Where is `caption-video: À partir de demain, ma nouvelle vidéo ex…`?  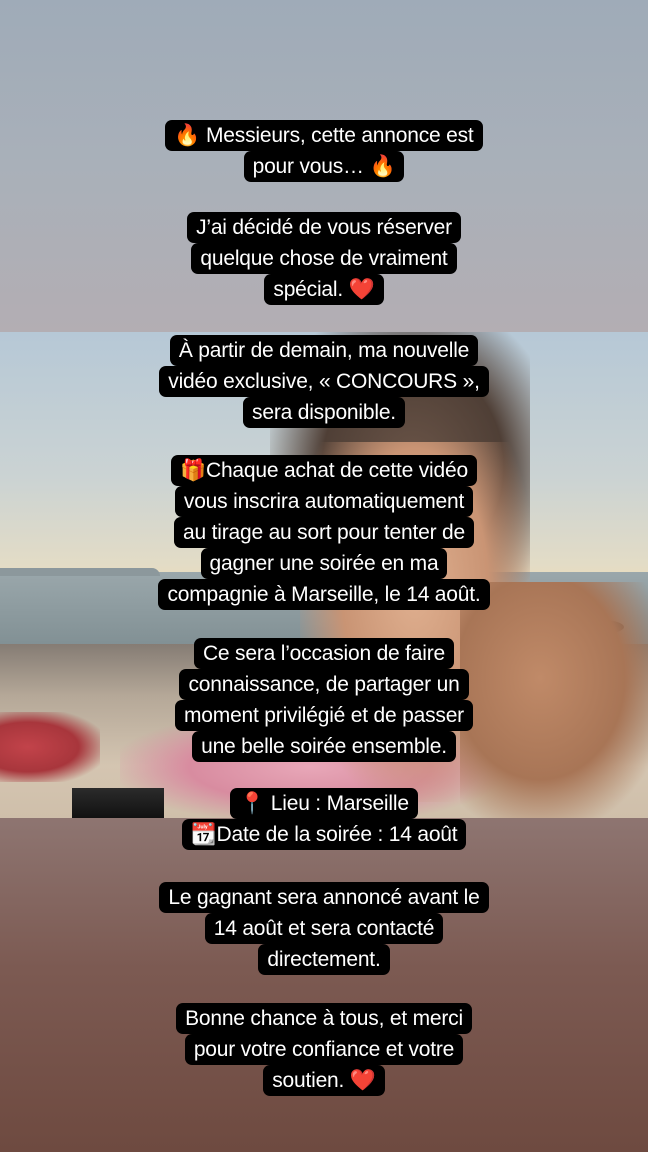
caption-video: À partir de demain, ma nouvelle vidéo ex… is located at coordinates (324, 381).